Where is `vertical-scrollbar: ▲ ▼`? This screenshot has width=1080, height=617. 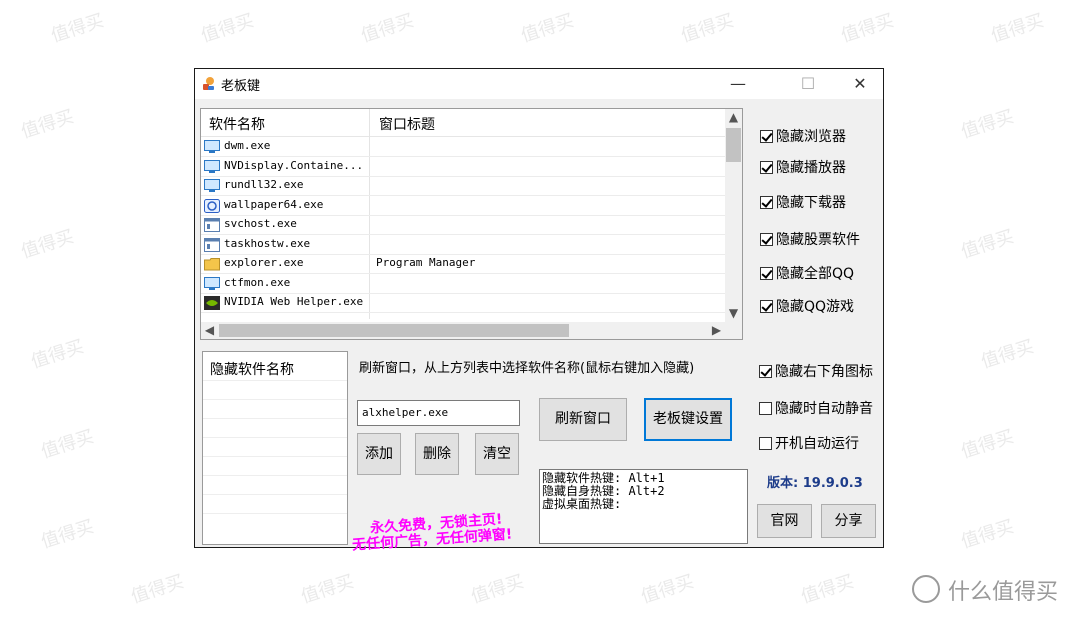 vertical-scrollbar: ▲ ▼ is located at coordinates (733, 215).